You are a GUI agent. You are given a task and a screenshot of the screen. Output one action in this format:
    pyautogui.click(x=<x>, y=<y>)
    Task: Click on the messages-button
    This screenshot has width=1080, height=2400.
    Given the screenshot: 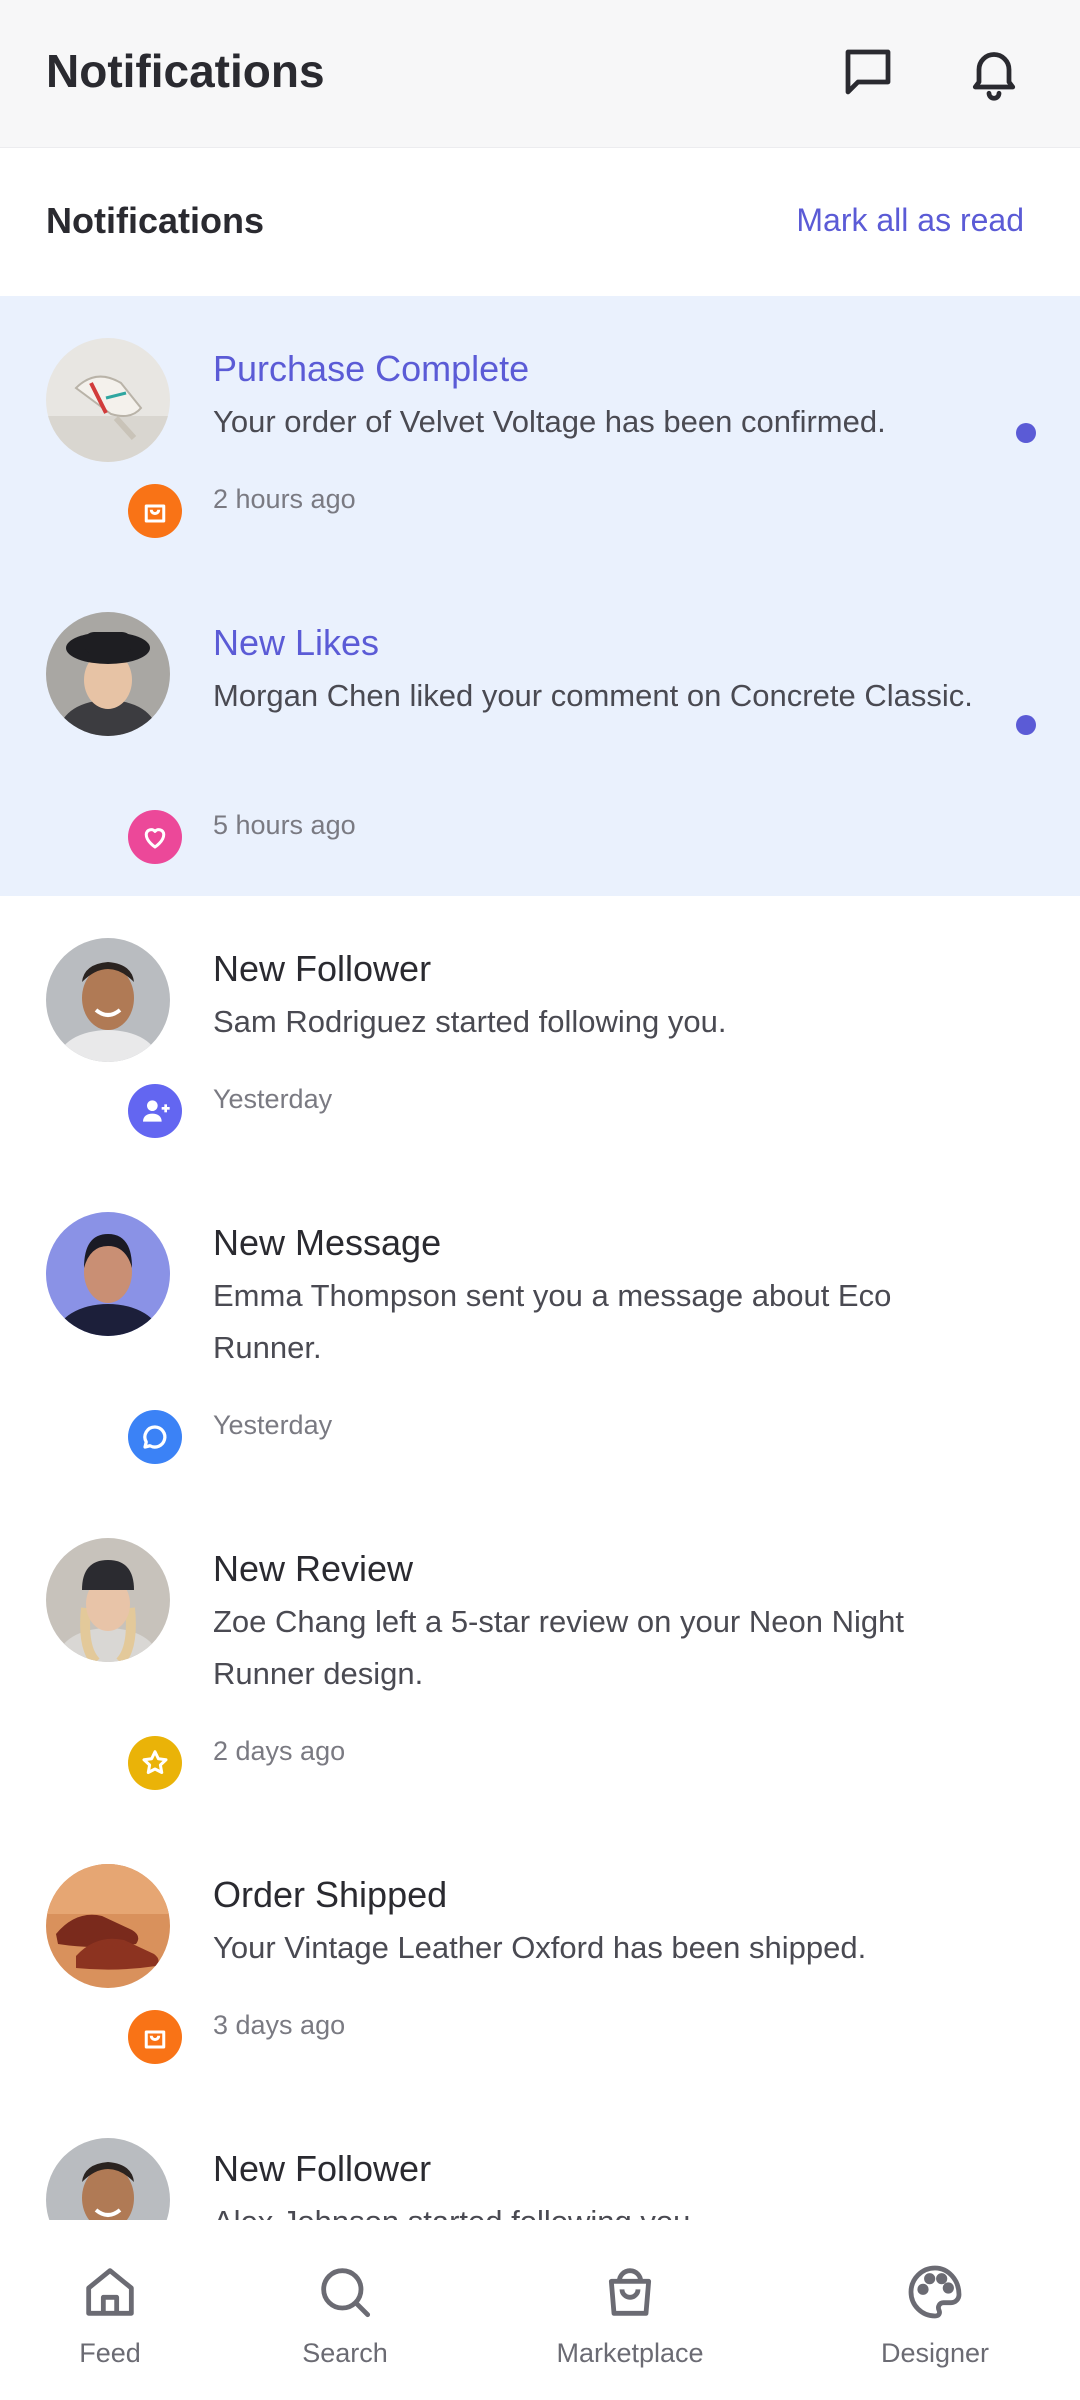 What is the action you would take?
    pyautogui.click(x=868, y=72)
    